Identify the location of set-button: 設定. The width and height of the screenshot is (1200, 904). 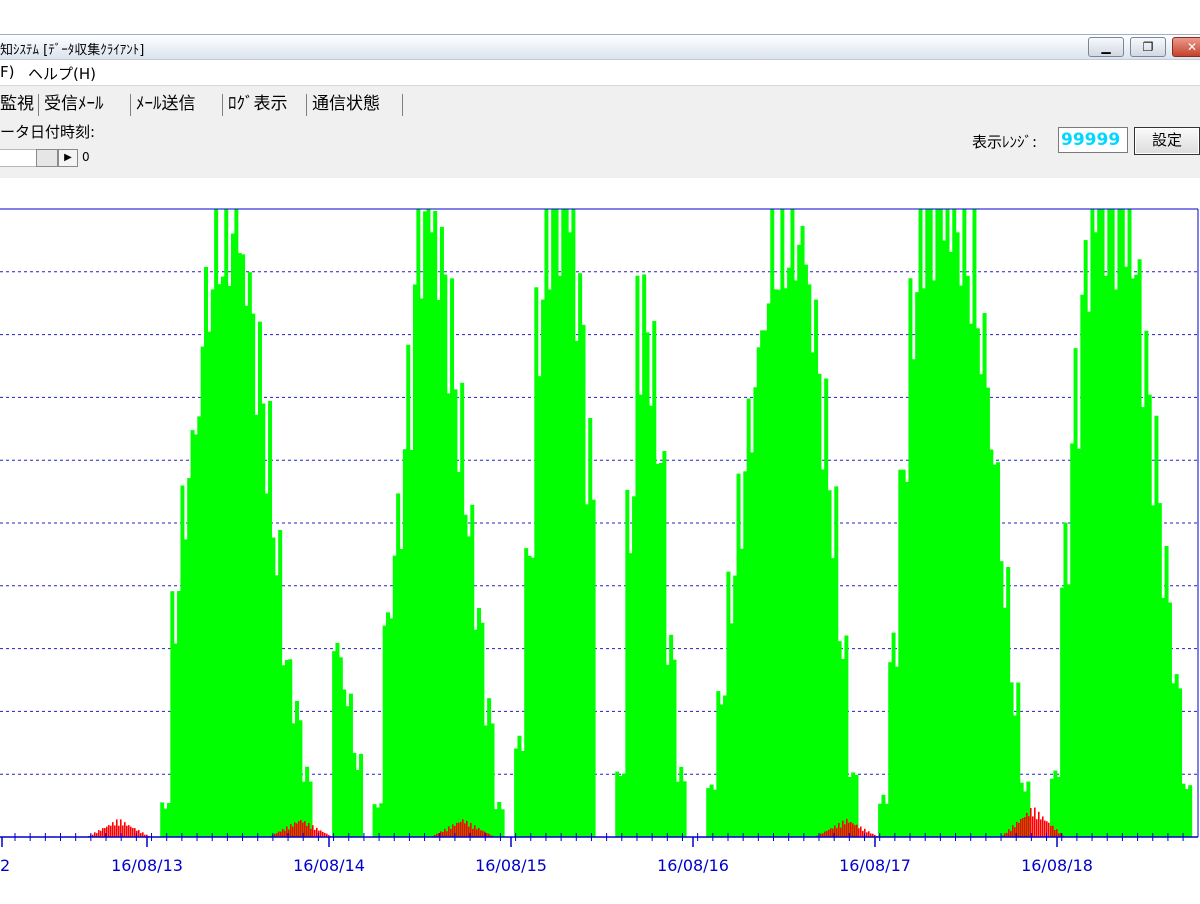
(1167, 141).